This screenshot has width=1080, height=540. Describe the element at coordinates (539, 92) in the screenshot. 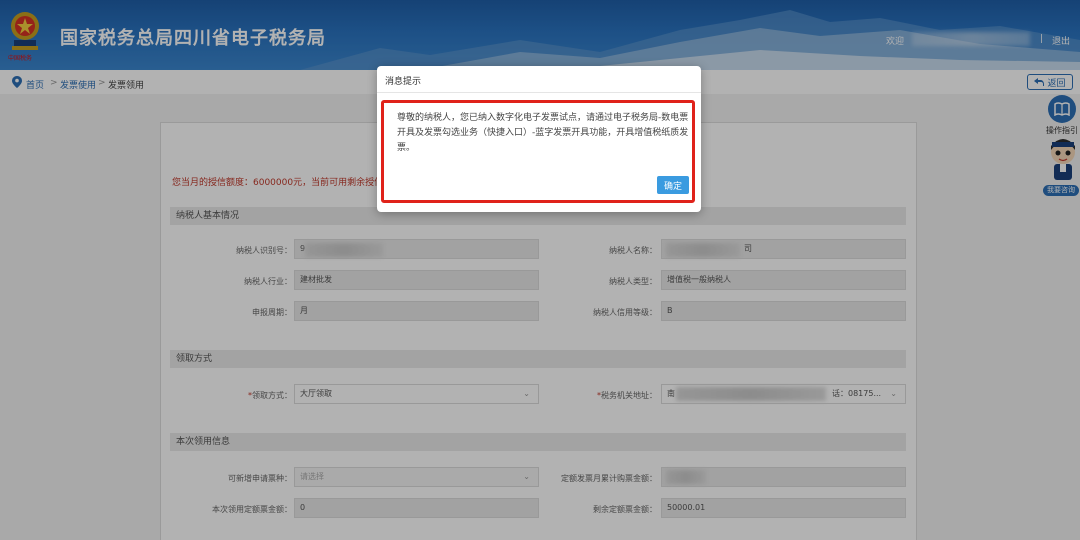

I see `dialog-divider` at that location.